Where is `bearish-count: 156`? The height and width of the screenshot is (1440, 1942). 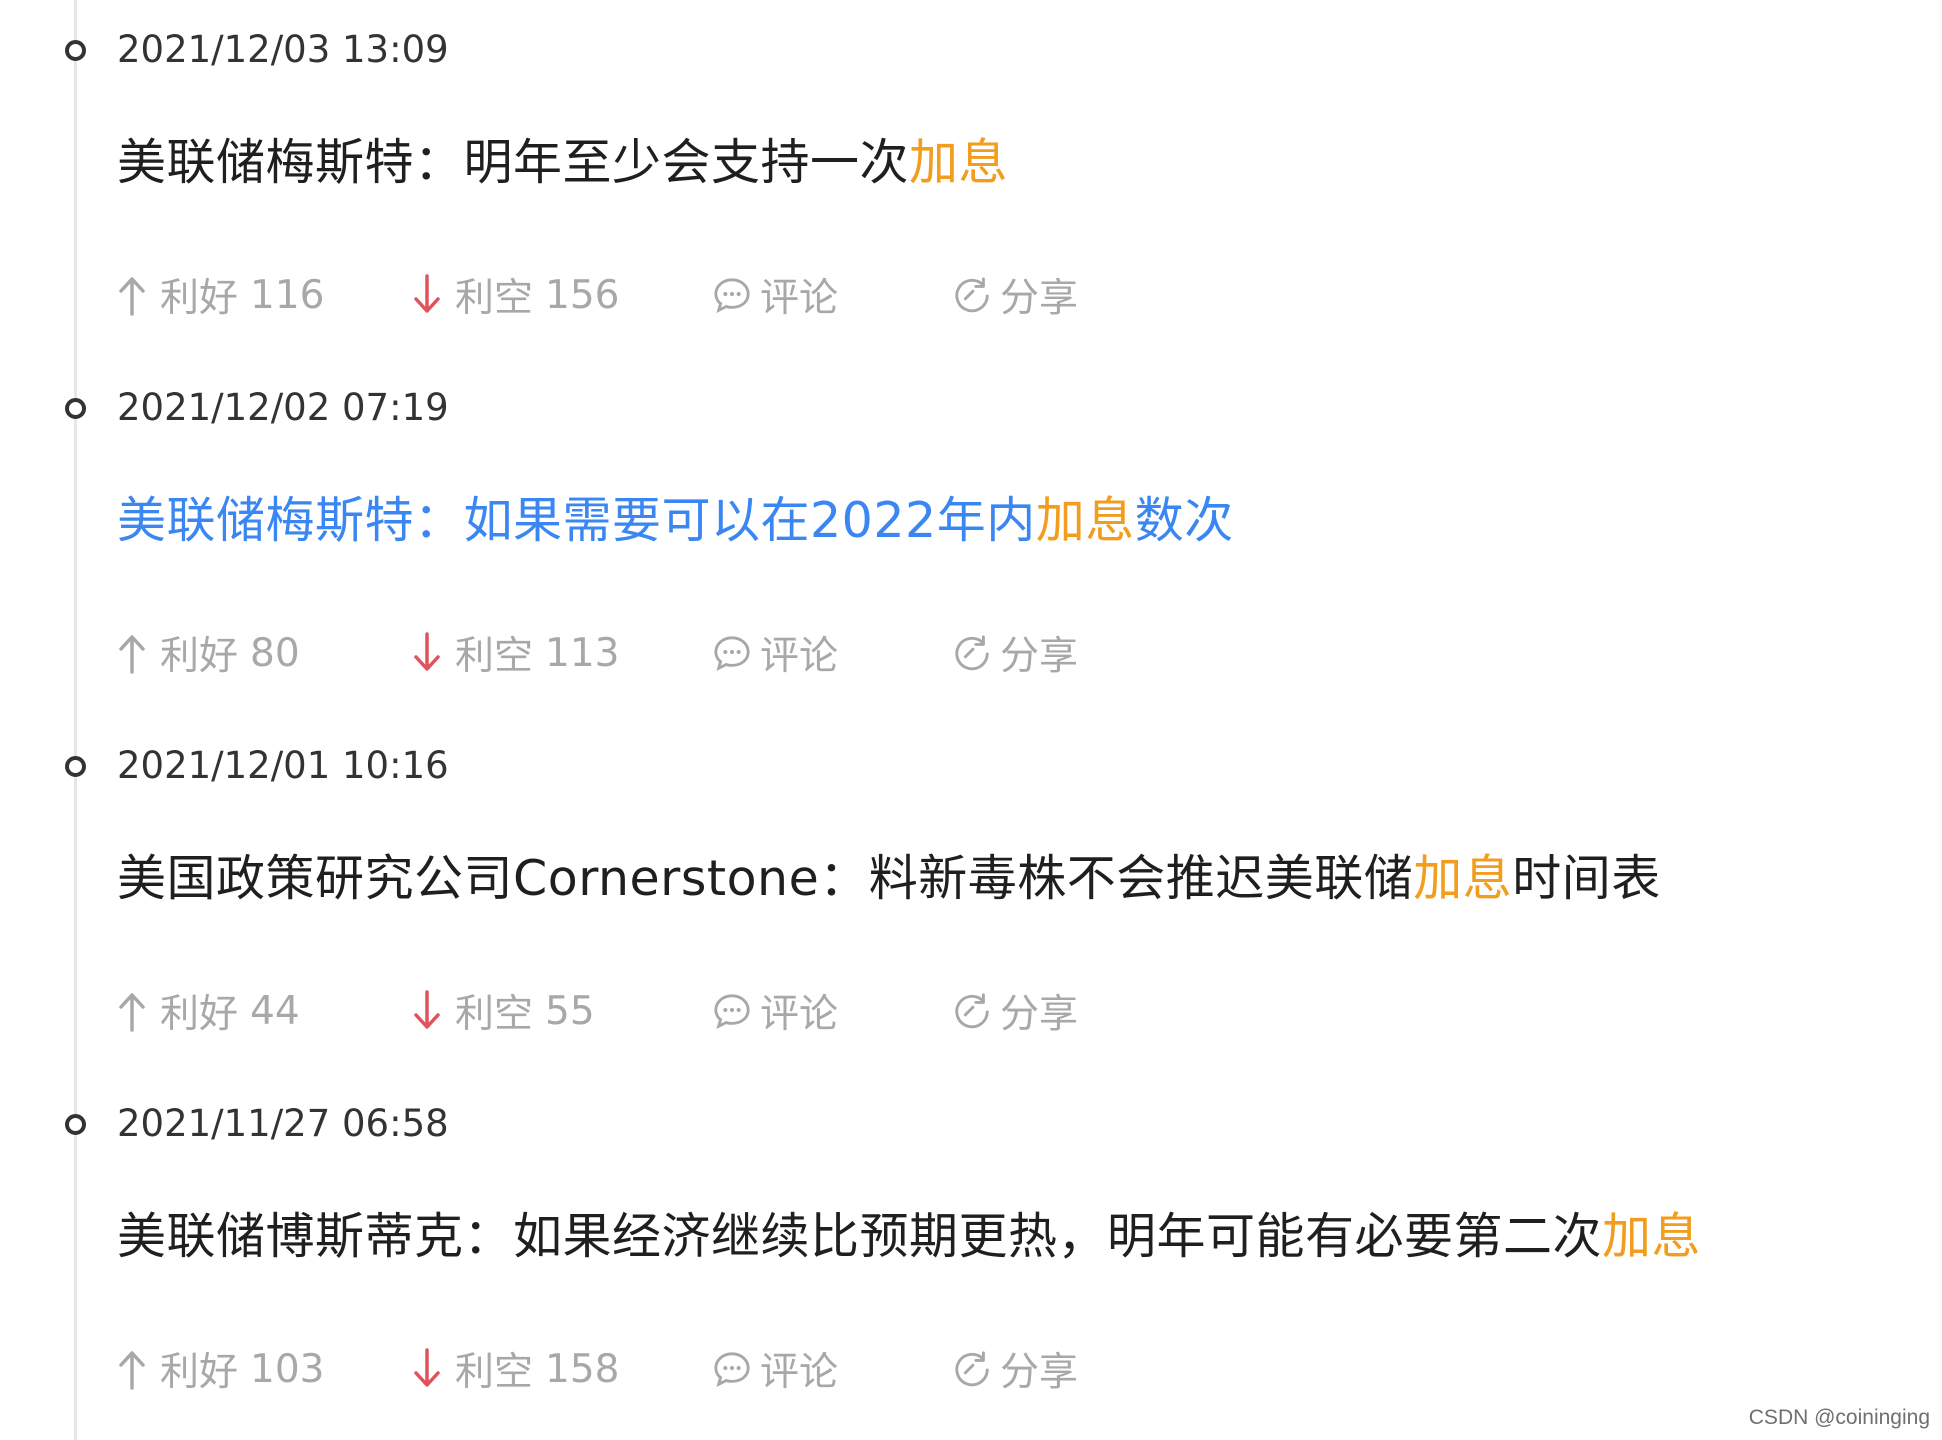 bearish-count: 156 is located at coordinates (582, 295).